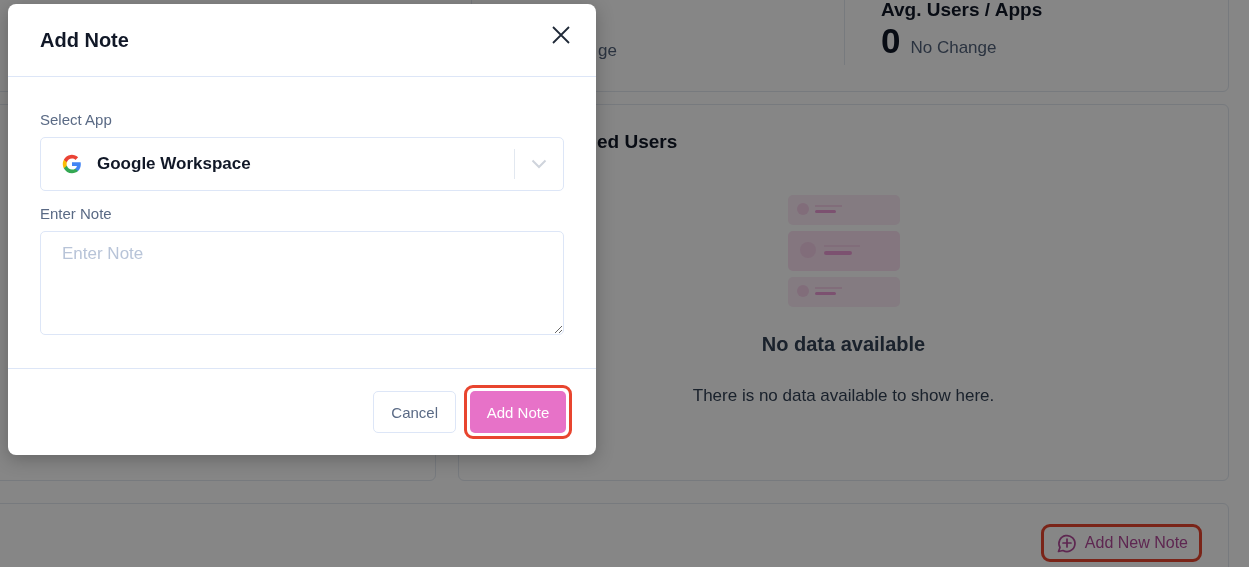 This screenshot has height=567, width=1249. Describe the element at coordinates (891, 41) in the screenshot. I see `stat-value: 0` at that location.